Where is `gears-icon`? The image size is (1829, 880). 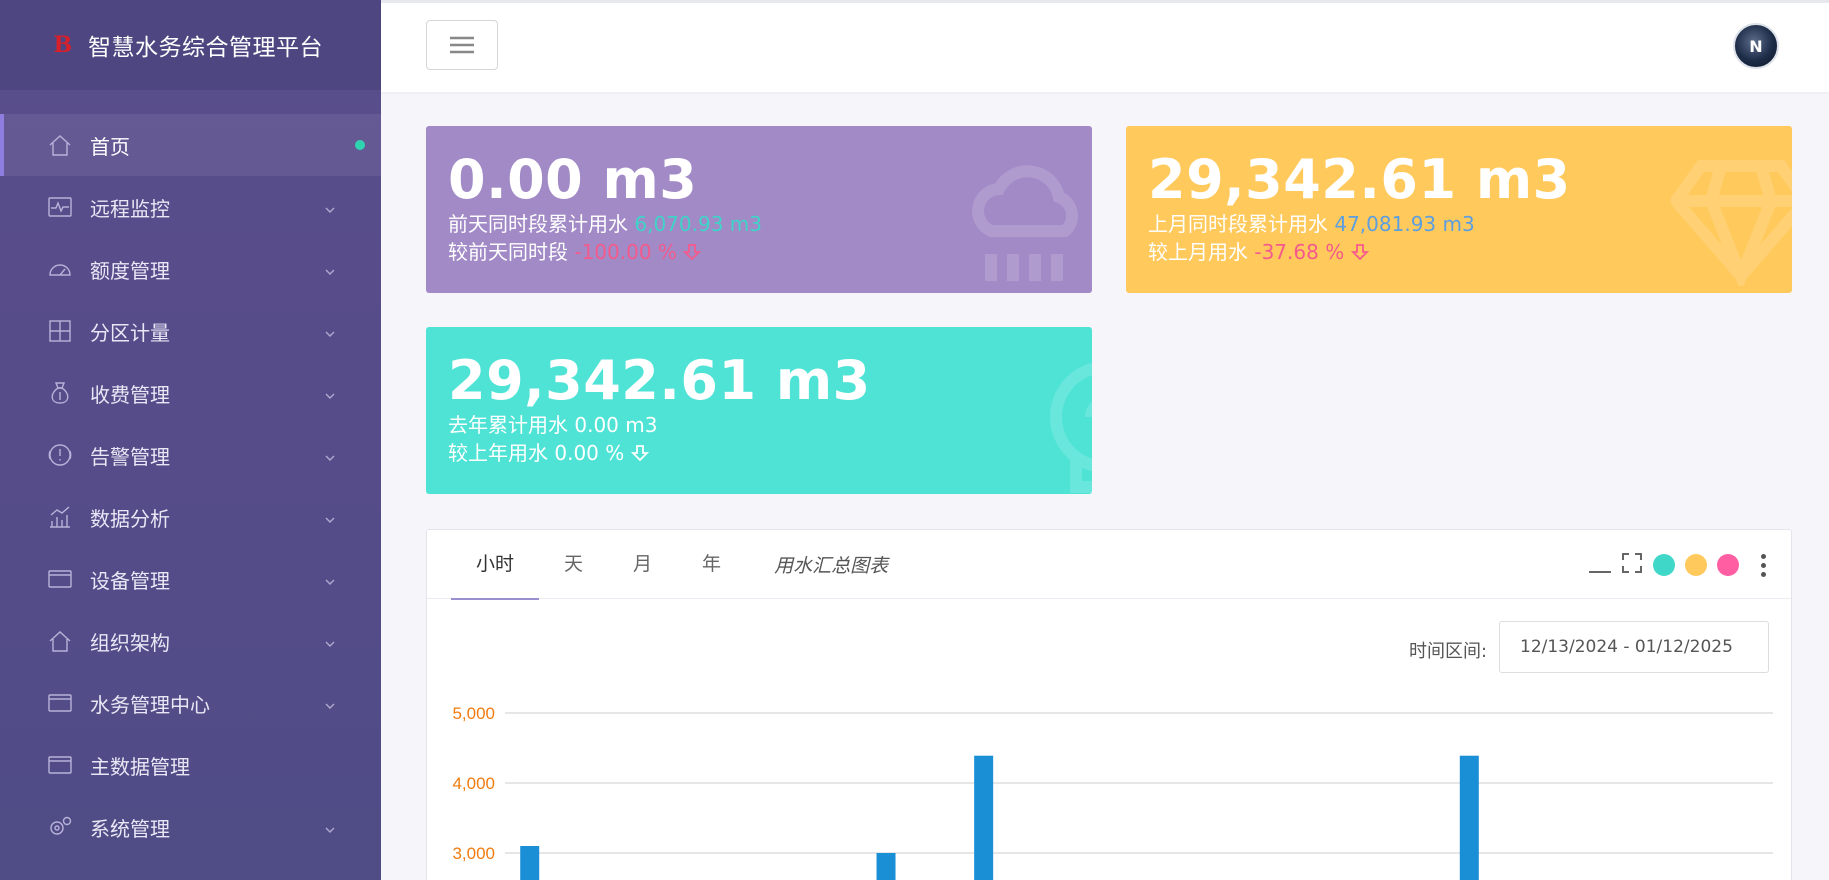 gears-icon is located at coordinates (60, 827).